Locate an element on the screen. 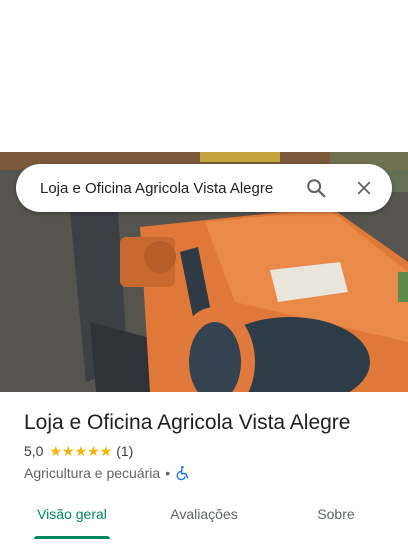 The image size is (408, 544). search-bar: Loja e Oficina Agricola Vista Alegre is located at coordinates (204, 188).